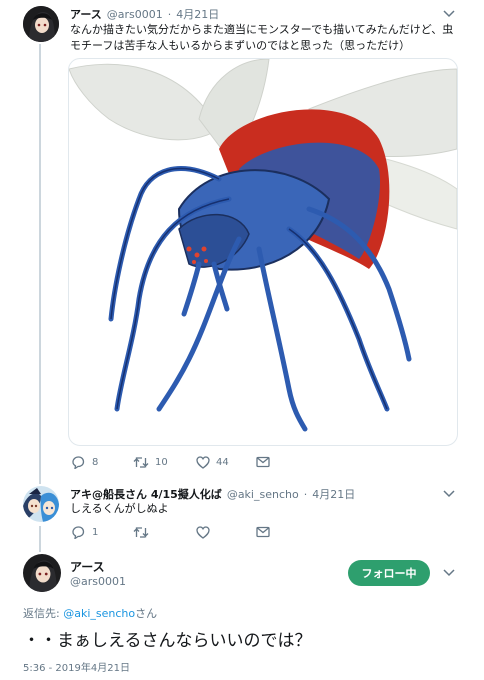  I want to click on retweet-button, so click(141, 532).